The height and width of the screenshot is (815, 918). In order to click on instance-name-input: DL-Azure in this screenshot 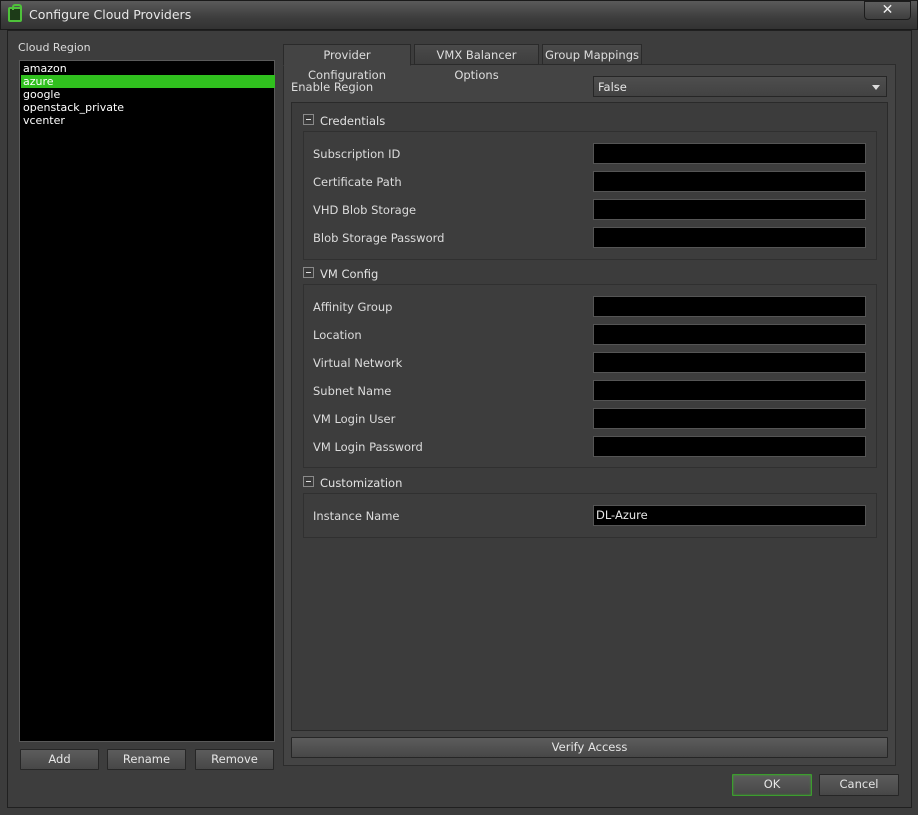, I will do `click(729, 515)`.